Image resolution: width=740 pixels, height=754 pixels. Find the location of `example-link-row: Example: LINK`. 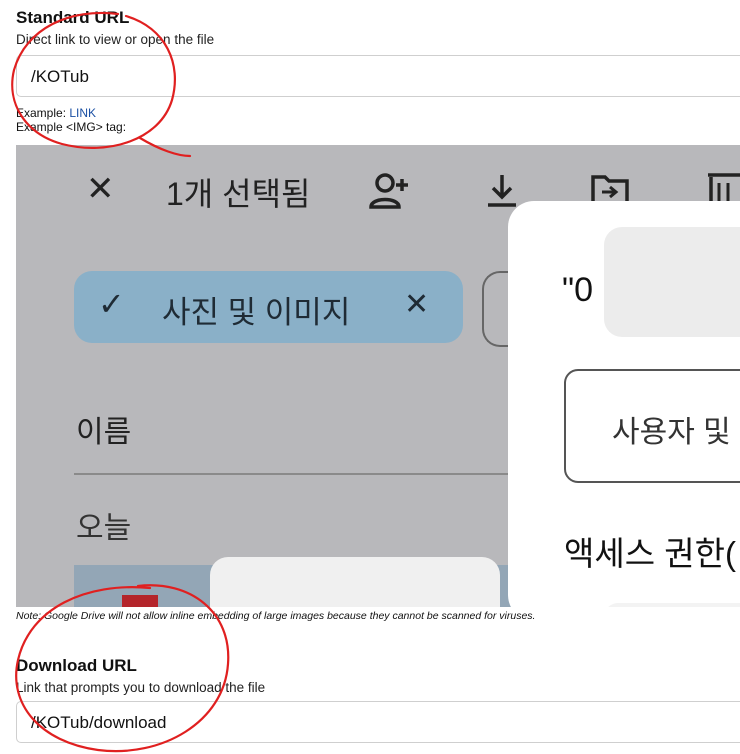

example-link-row: Example: LINK is located at coordinates (56, 113).